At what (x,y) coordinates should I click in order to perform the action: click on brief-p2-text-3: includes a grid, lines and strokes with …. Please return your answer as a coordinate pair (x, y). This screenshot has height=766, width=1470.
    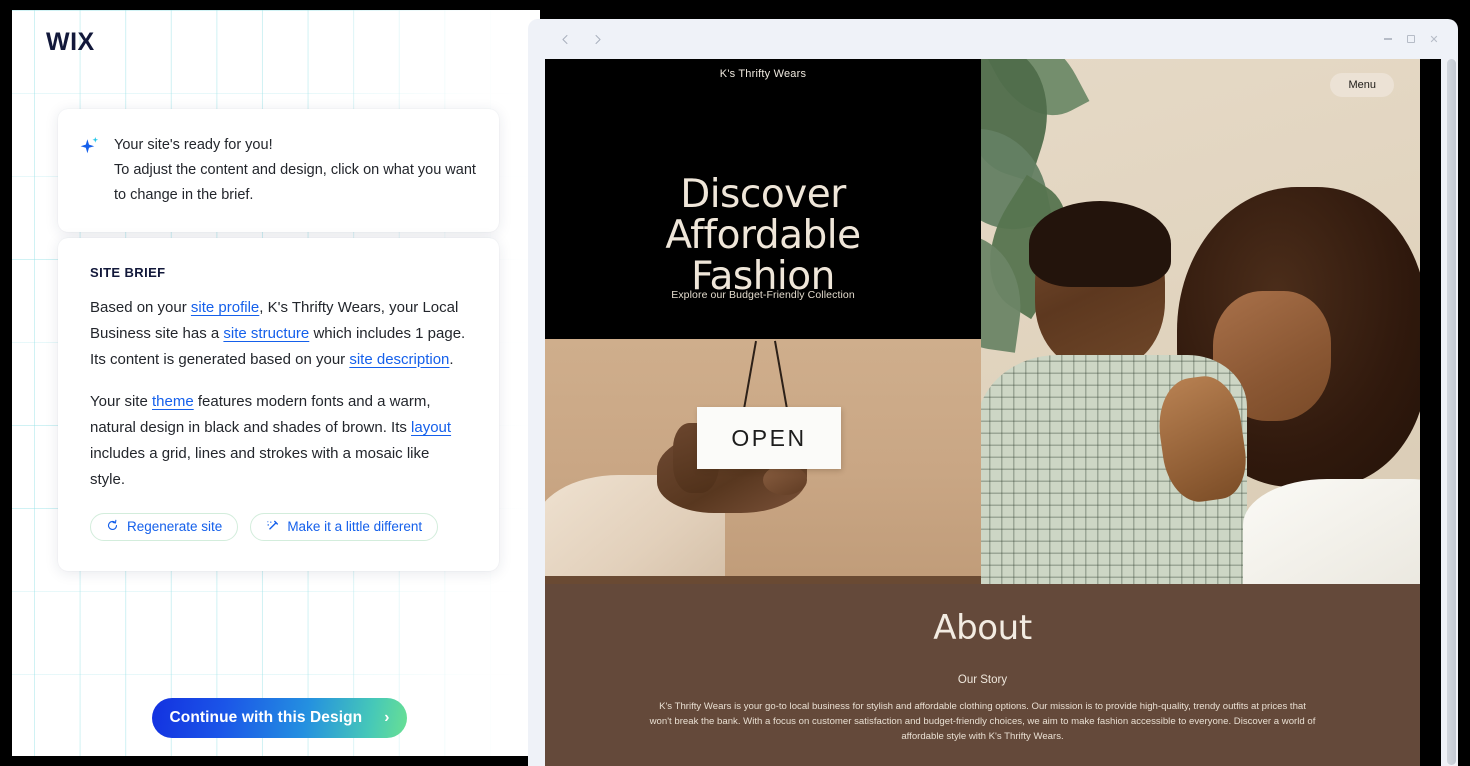
    Looking at the image, I should click on (260, 466).